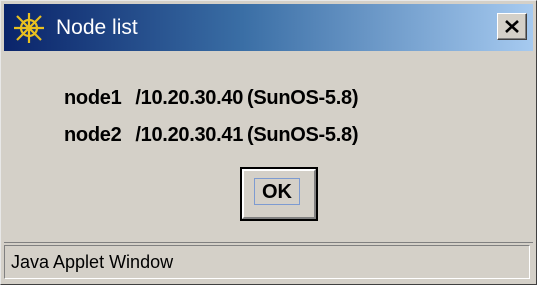 The width and height of the screenshot is (539, 287). What do you see at coordinates (189, 98) in the screenshot?
I see `node-address: /10.20.30.40` at bounding box center [189, 98].